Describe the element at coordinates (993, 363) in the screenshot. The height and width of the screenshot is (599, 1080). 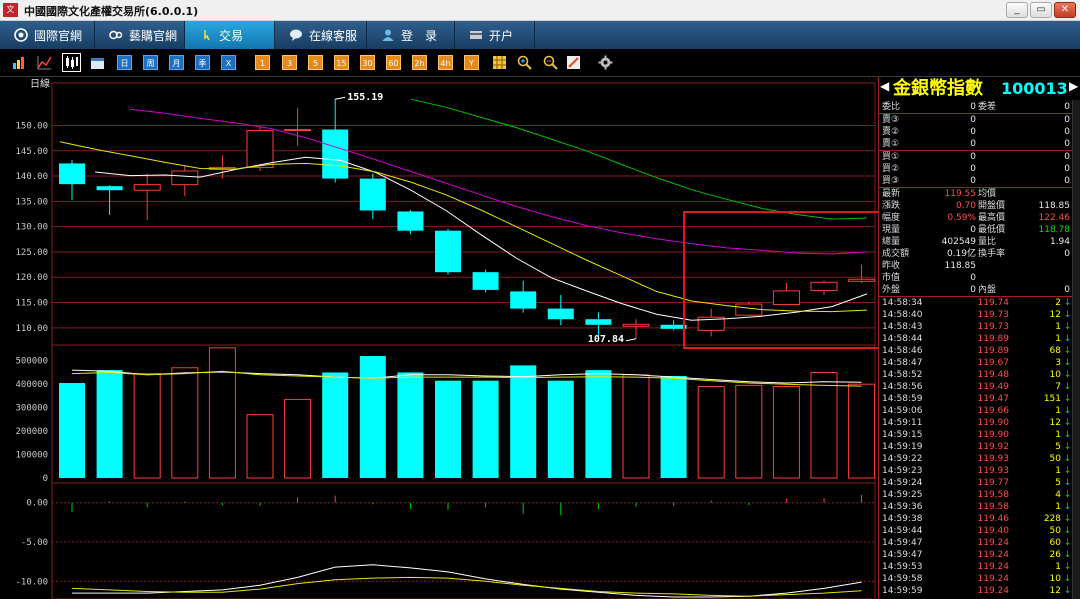
I see `tick-price: 119.67` at that location.